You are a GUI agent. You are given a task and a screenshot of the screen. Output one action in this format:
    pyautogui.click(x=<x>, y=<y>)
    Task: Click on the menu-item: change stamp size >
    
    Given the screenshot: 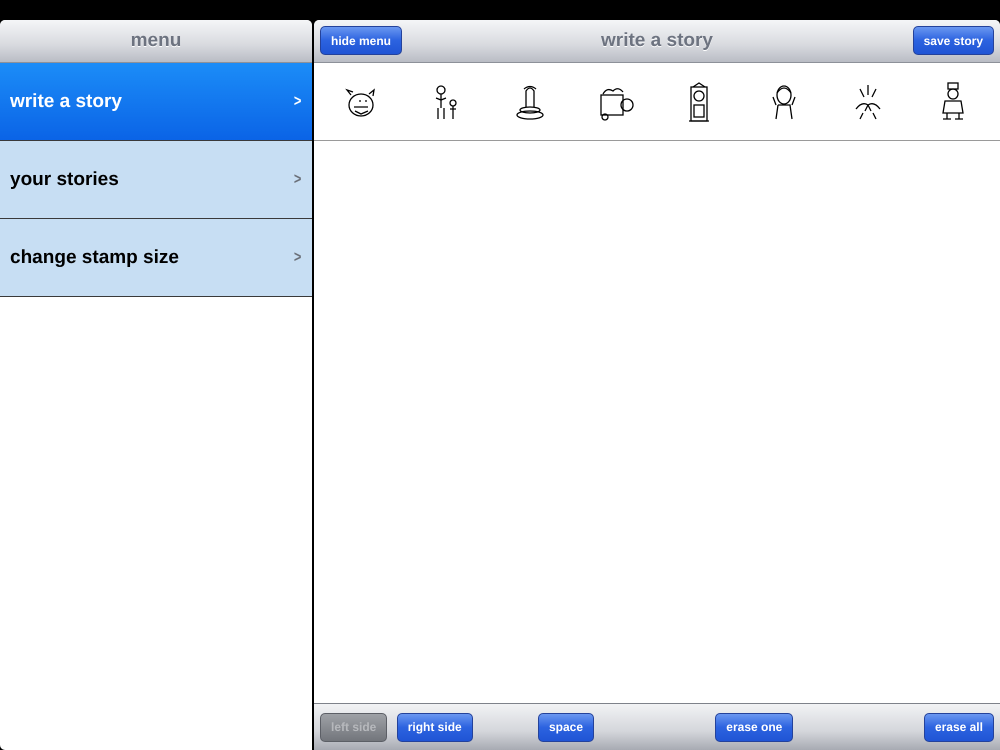 What is the action you would take?
    pyautogui.click(x=156, y=258)
    